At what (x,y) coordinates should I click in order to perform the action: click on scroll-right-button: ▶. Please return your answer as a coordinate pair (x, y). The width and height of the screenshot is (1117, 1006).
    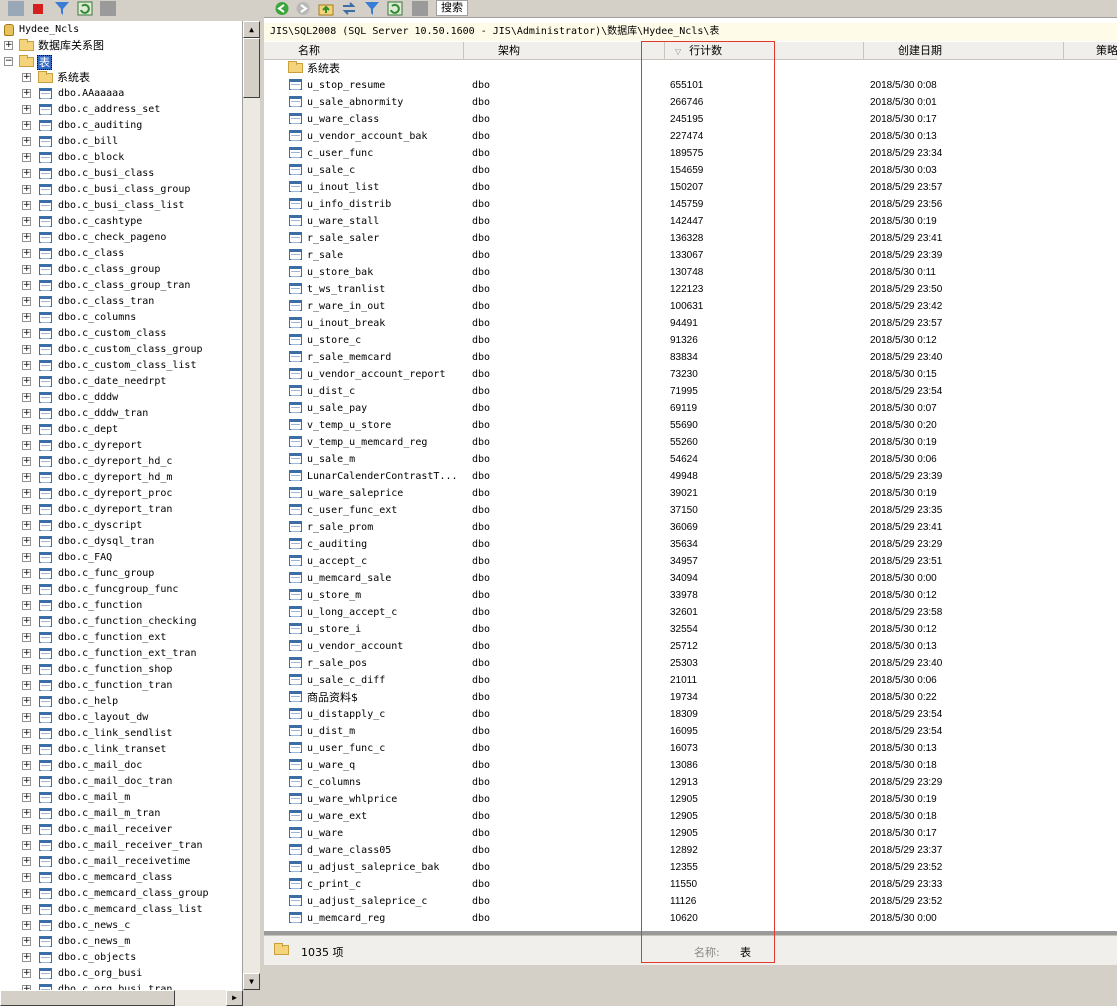
    Looking at the image, I should click on (234, 998).